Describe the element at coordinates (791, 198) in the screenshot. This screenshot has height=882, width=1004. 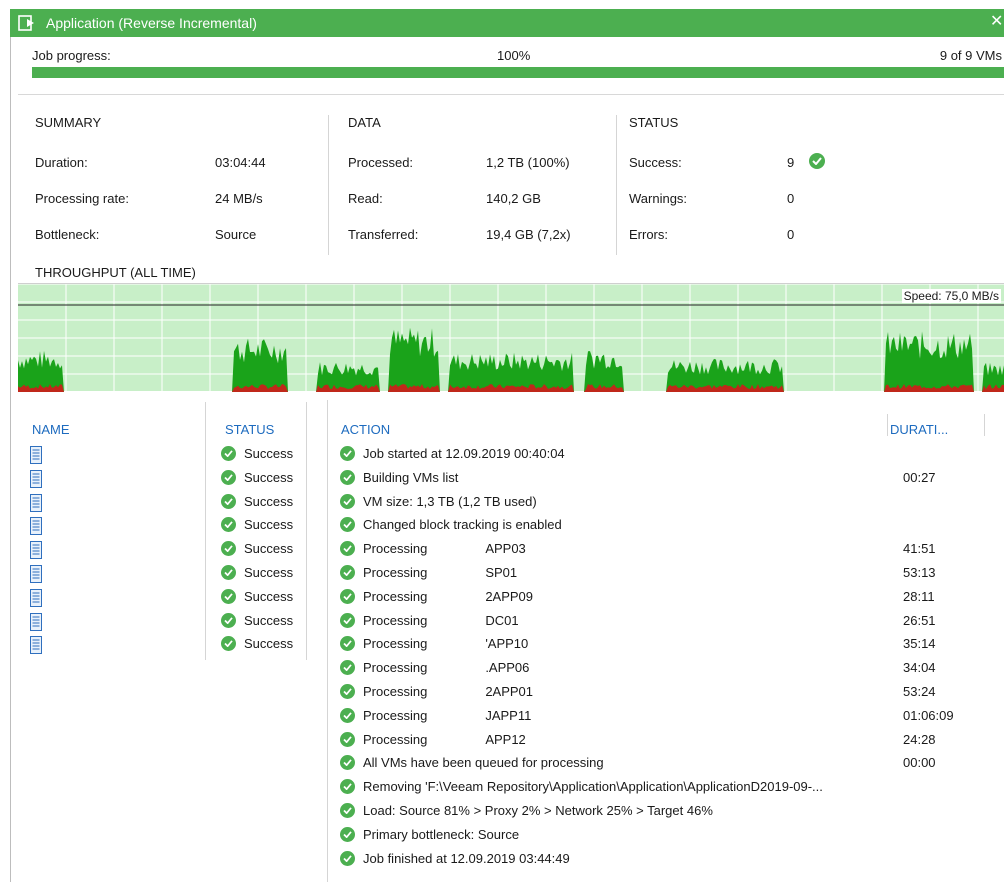
I see `warnings-value: 0` at that location.